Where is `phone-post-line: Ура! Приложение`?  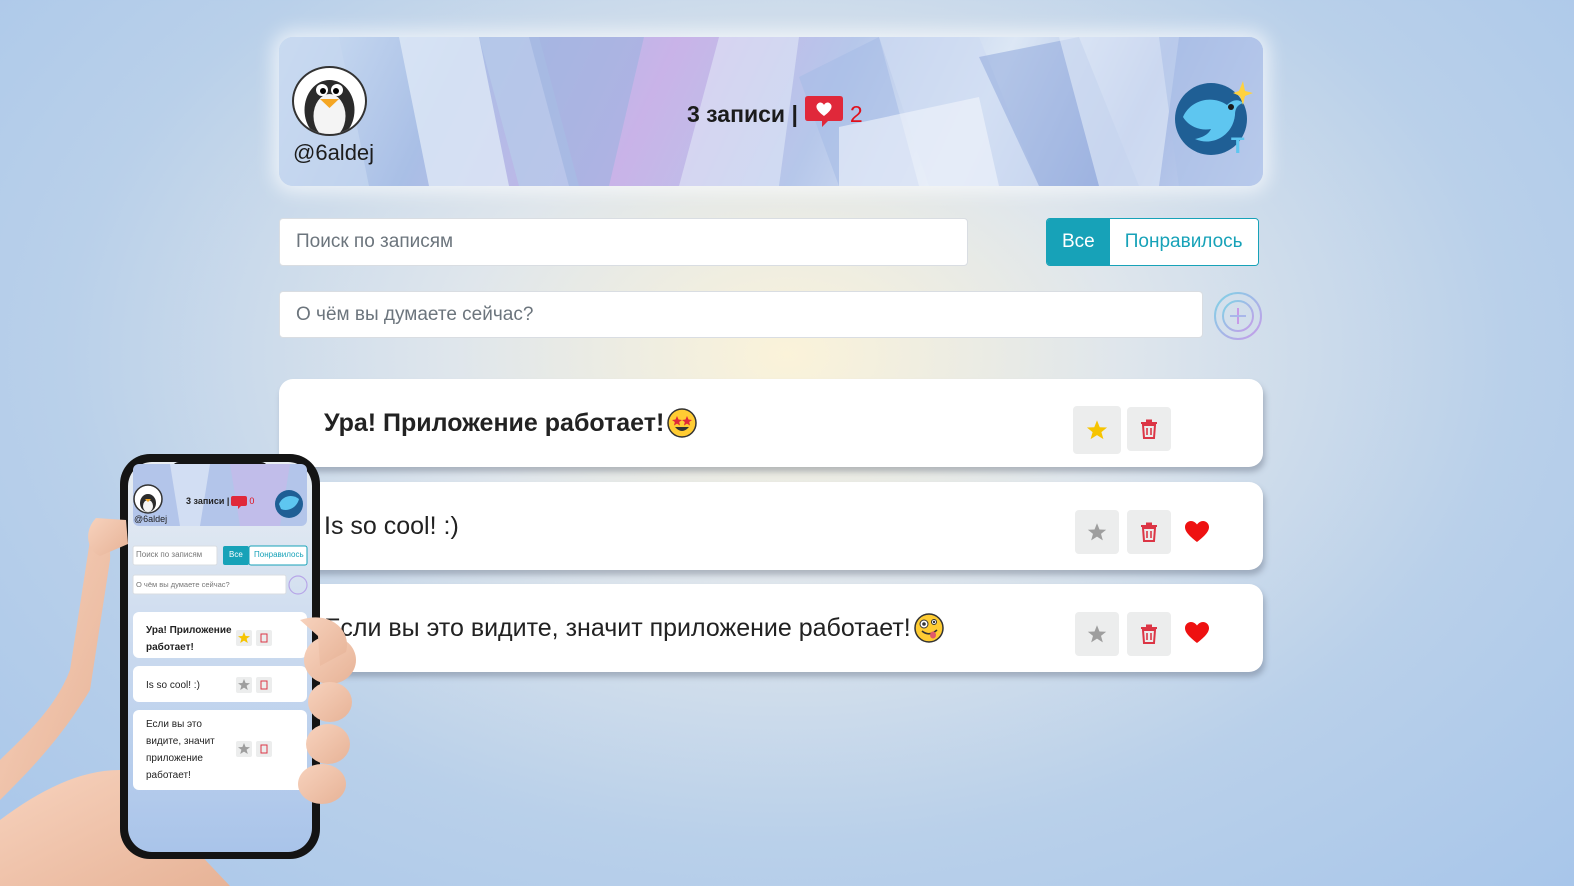 phone-post-line: Ура! Приложение is located at coordinates (189, 630).